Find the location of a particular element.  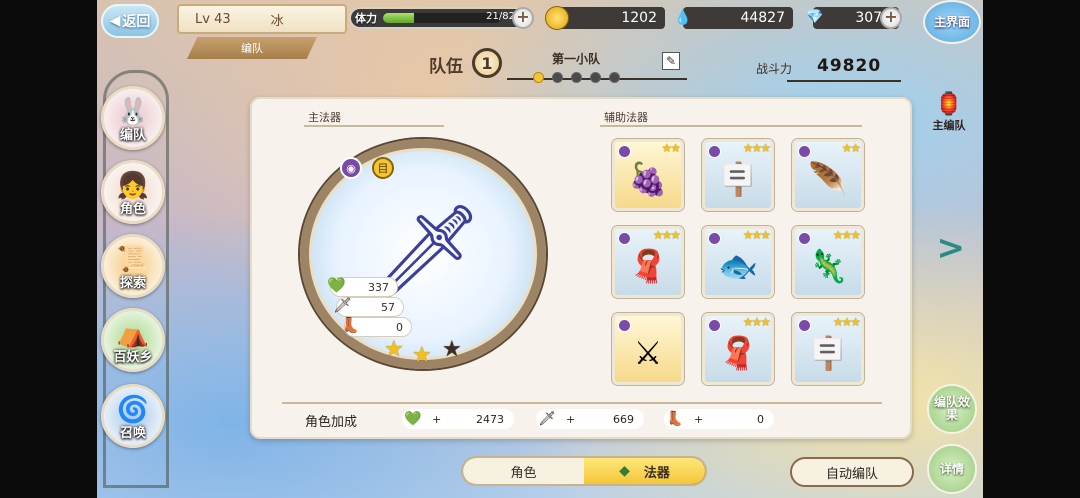

tab-character-label: 角色 is located at coordinates (523, 473).